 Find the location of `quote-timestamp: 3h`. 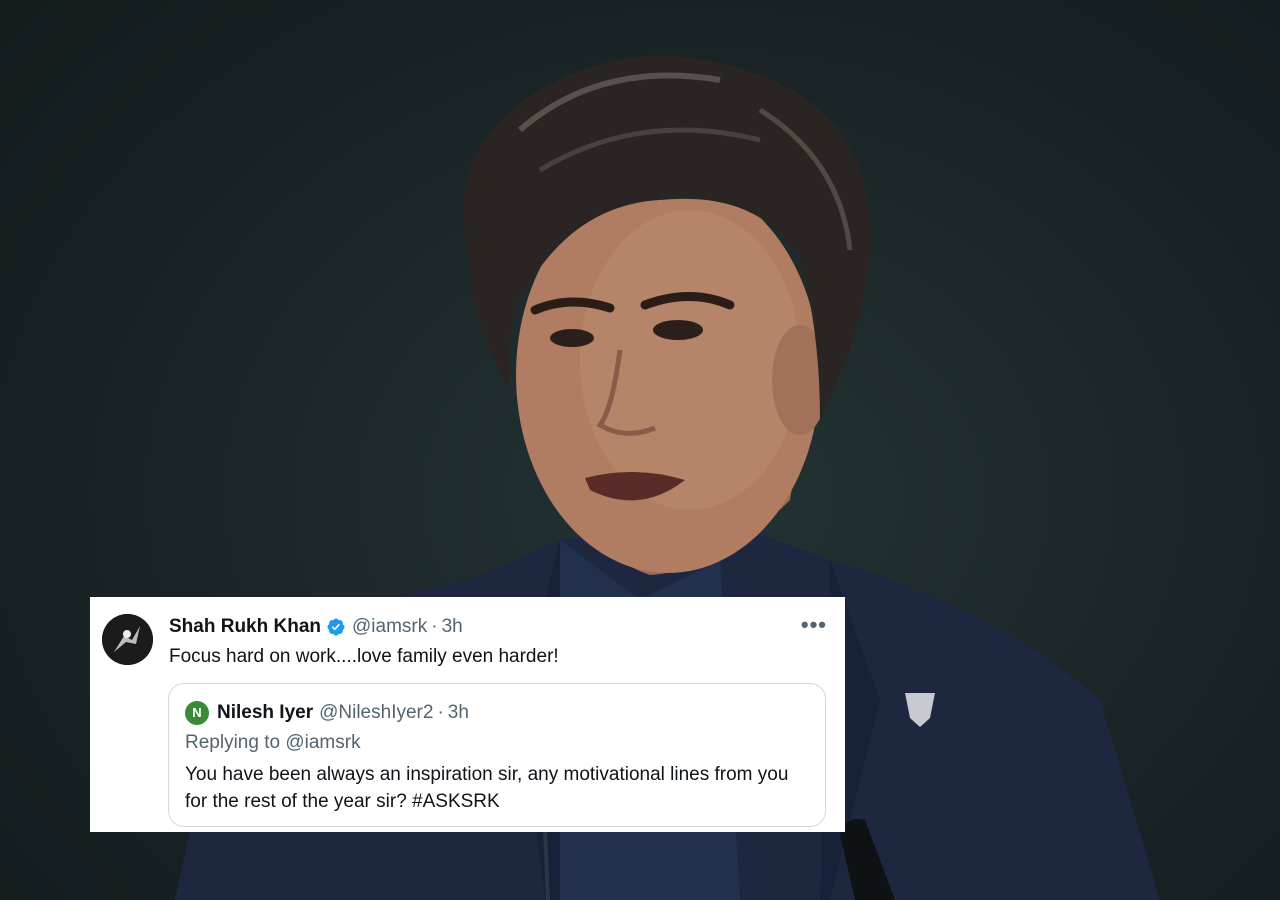

quote-timestamp: 3h is located at coordinates (458, 713).